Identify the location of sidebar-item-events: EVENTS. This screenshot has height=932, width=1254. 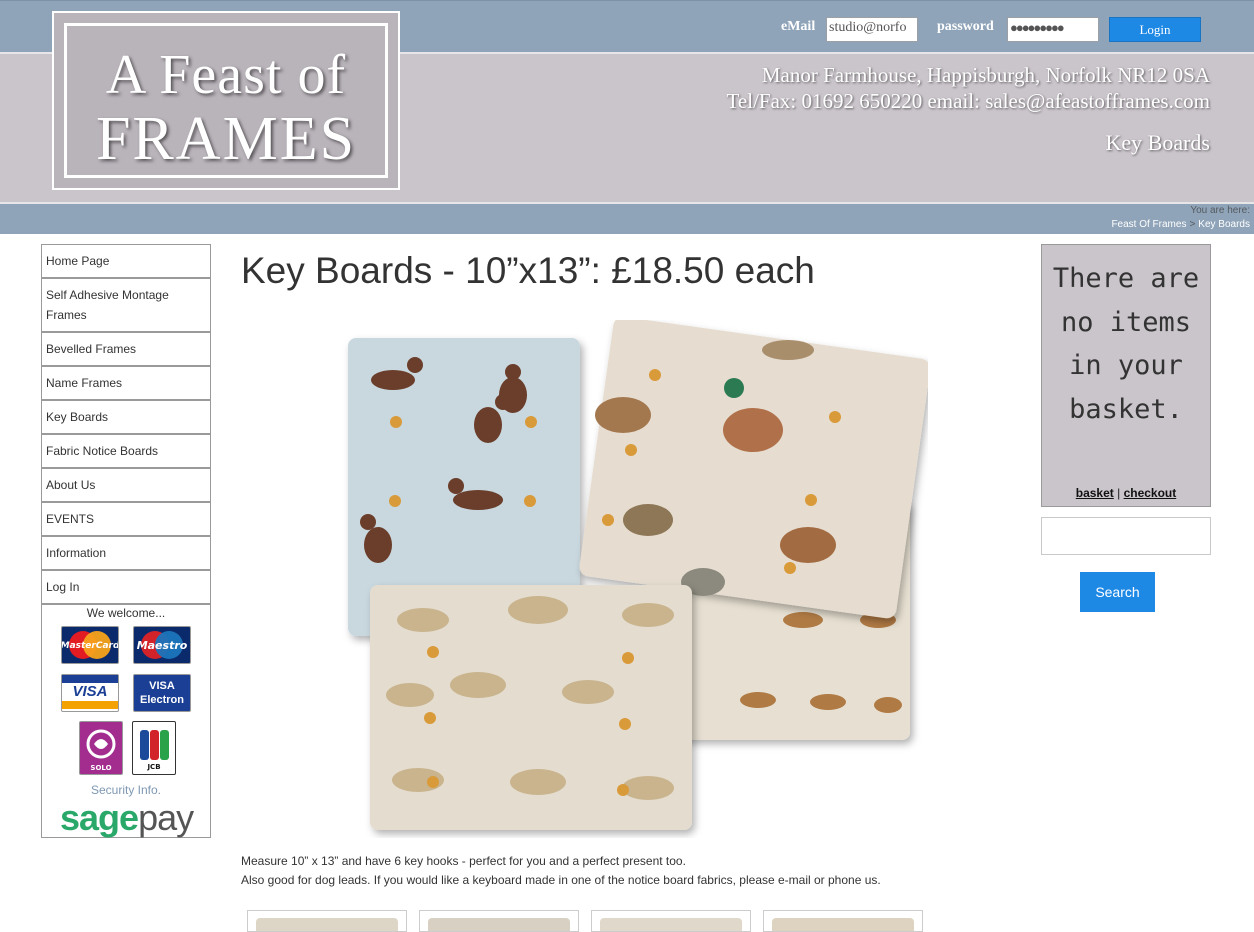
(126, 519).